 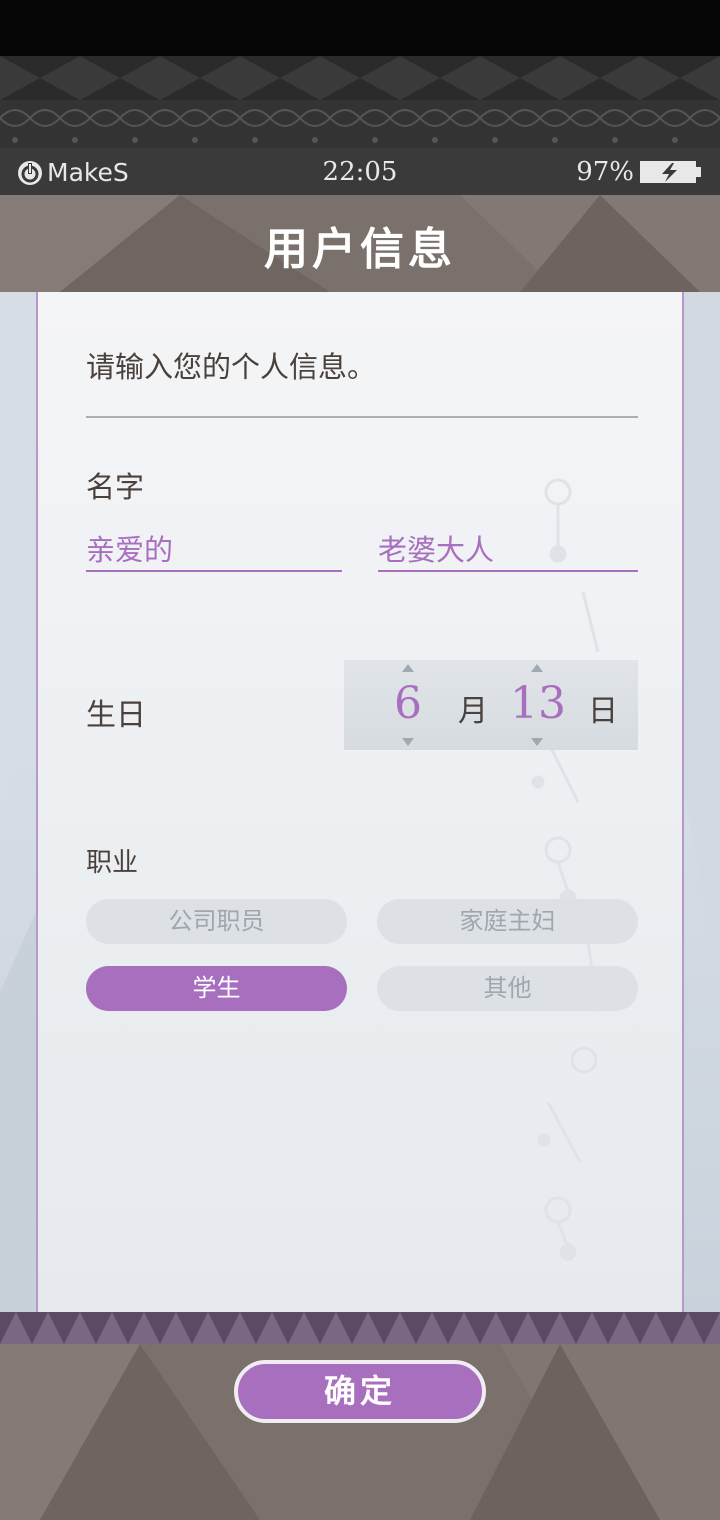 I want to click on status-bar: MakeS 22:05 97%, so click(x=360, y=171).